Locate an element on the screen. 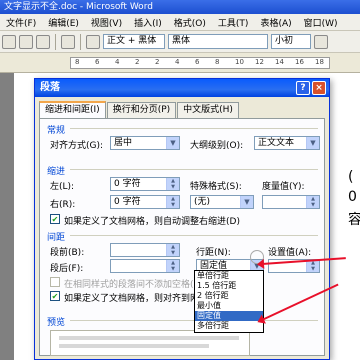 This screenshot has width=360, height=360. document-text: 容 is located at coordinates (354, 220).